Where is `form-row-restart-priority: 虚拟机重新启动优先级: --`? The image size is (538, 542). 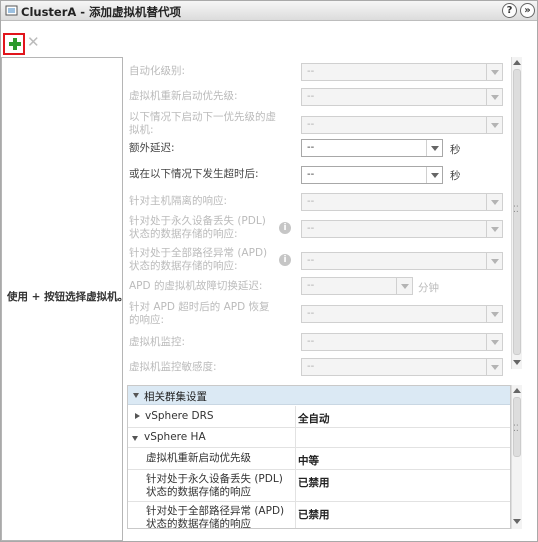
form-row-restart-priority: 虚拟机重新启动优先级: -- is located at coordinates (325, 97).